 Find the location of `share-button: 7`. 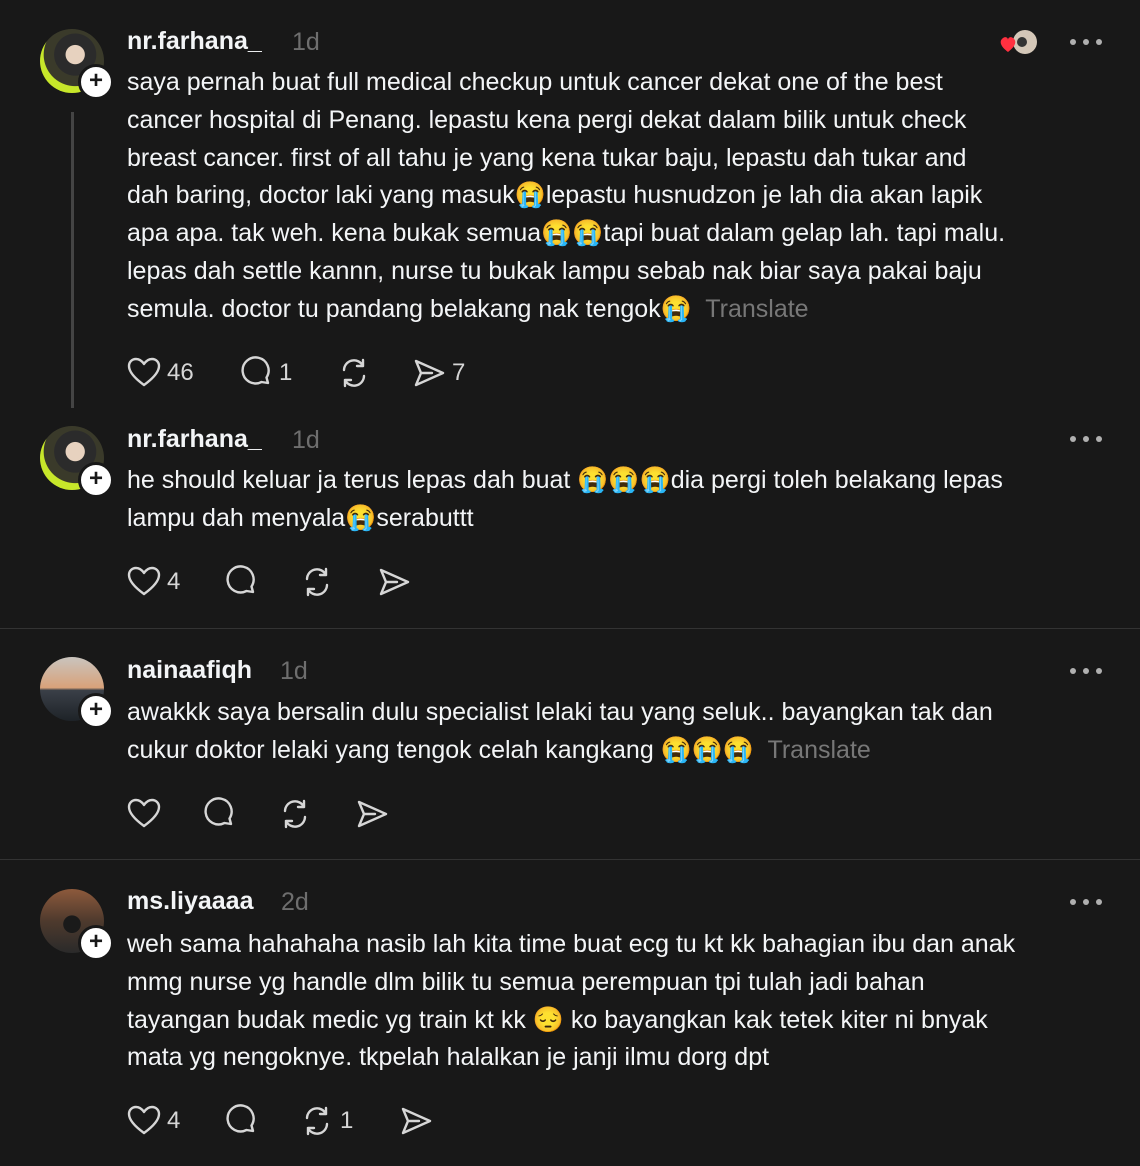

share-button: 7 is located at coordinates (438, 373).